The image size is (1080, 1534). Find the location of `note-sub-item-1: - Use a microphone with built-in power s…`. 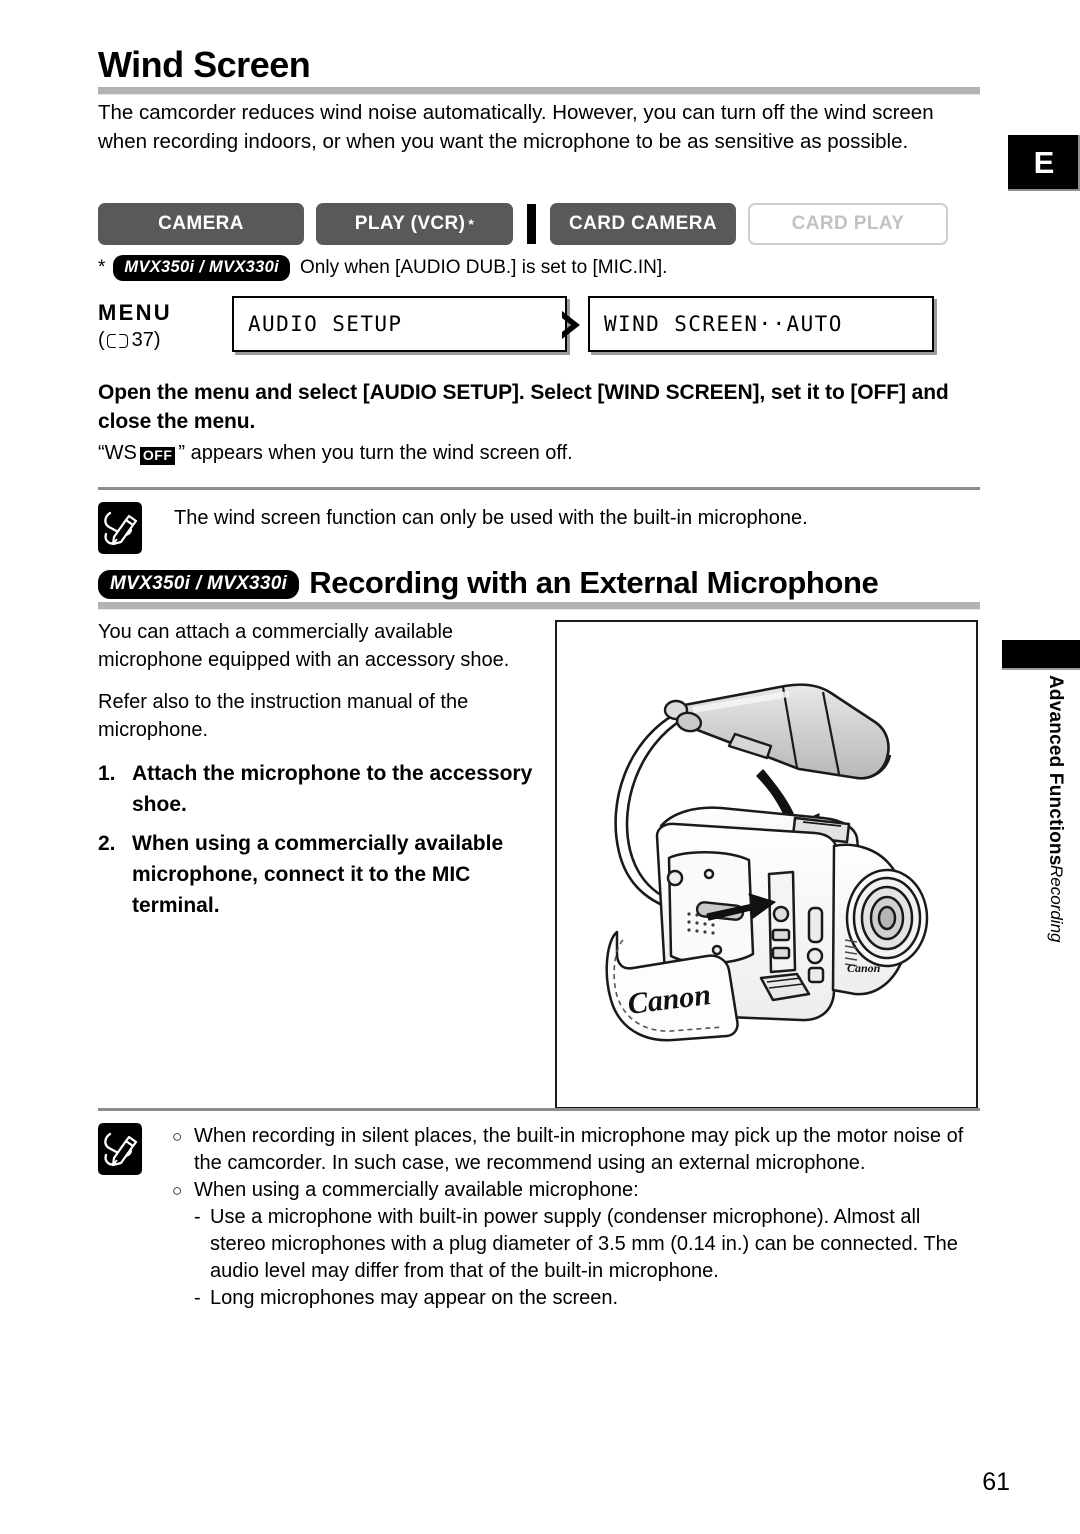

note-sub-item-1: - Use a microphone with built-in power s… is located at coordinates (587, 1244).